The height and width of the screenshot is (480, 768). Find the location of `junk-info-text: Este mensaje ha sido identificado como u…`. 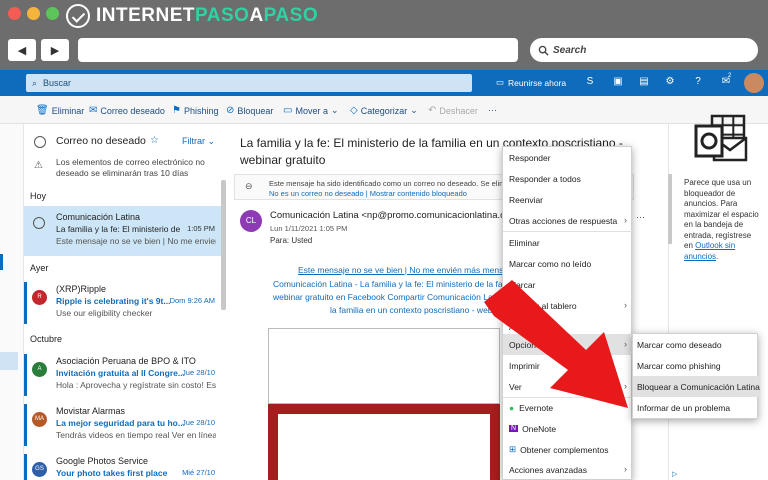

junk-info-text: Este mensaje ha sido identificado como u… is located at coordinates (396, 183).